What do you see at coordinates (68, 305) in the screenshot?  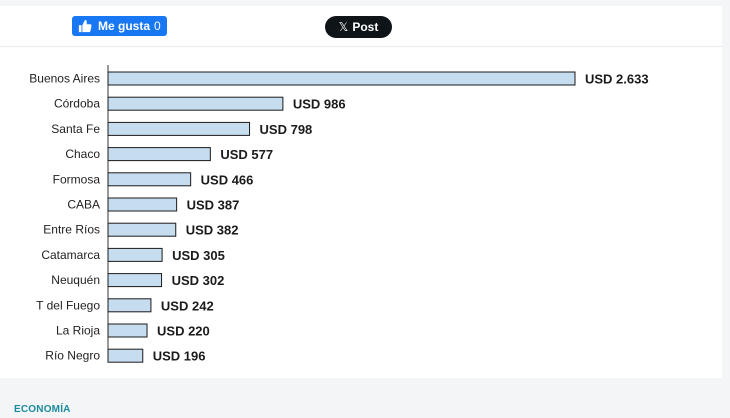 I see `category-label: T del Fuego` at bounding box center [68, 305].